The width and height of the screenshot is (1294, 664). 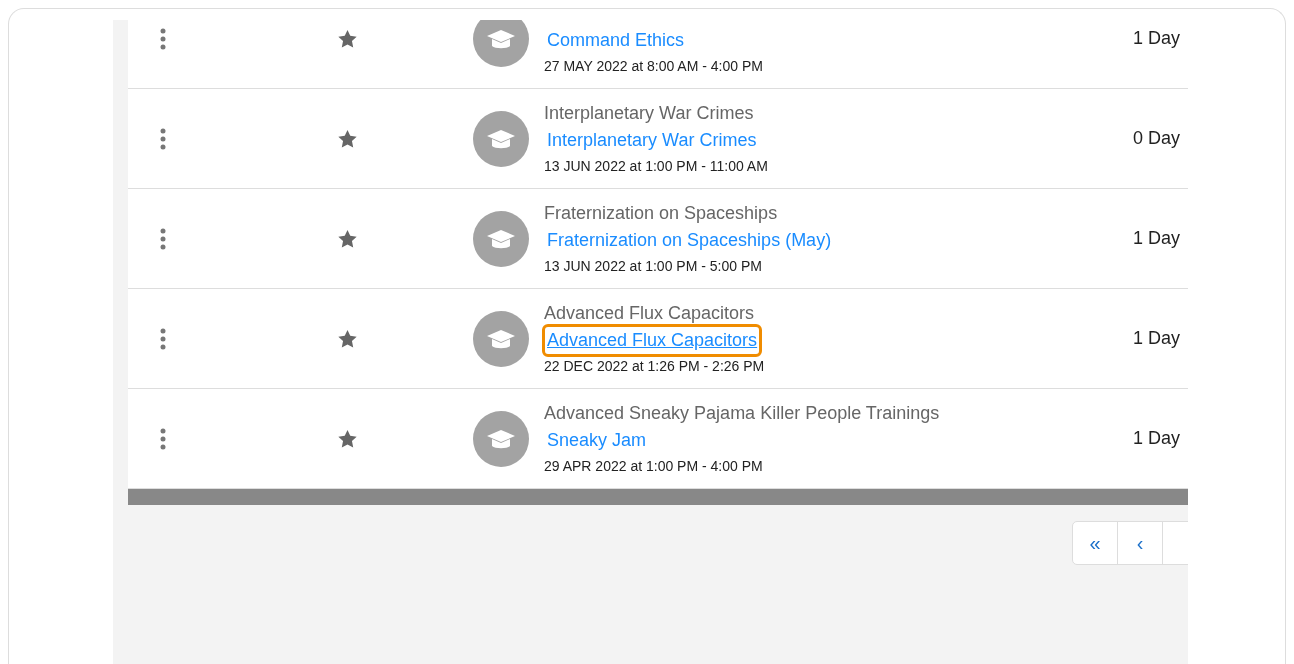 What do you see at coordinates (649, 113) in the screenshot?
I see `course-title: Interplanetary War Crimes` at bounding box center [649, 113].